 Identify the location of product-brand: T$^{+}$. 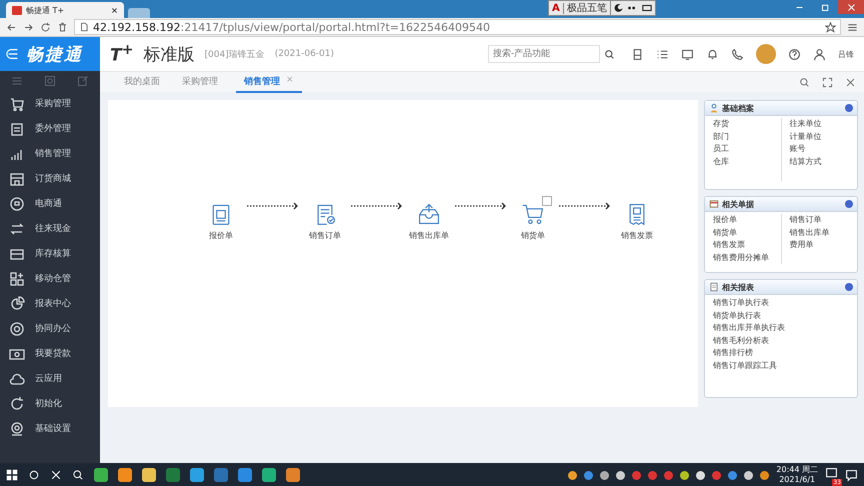
(122, 54).